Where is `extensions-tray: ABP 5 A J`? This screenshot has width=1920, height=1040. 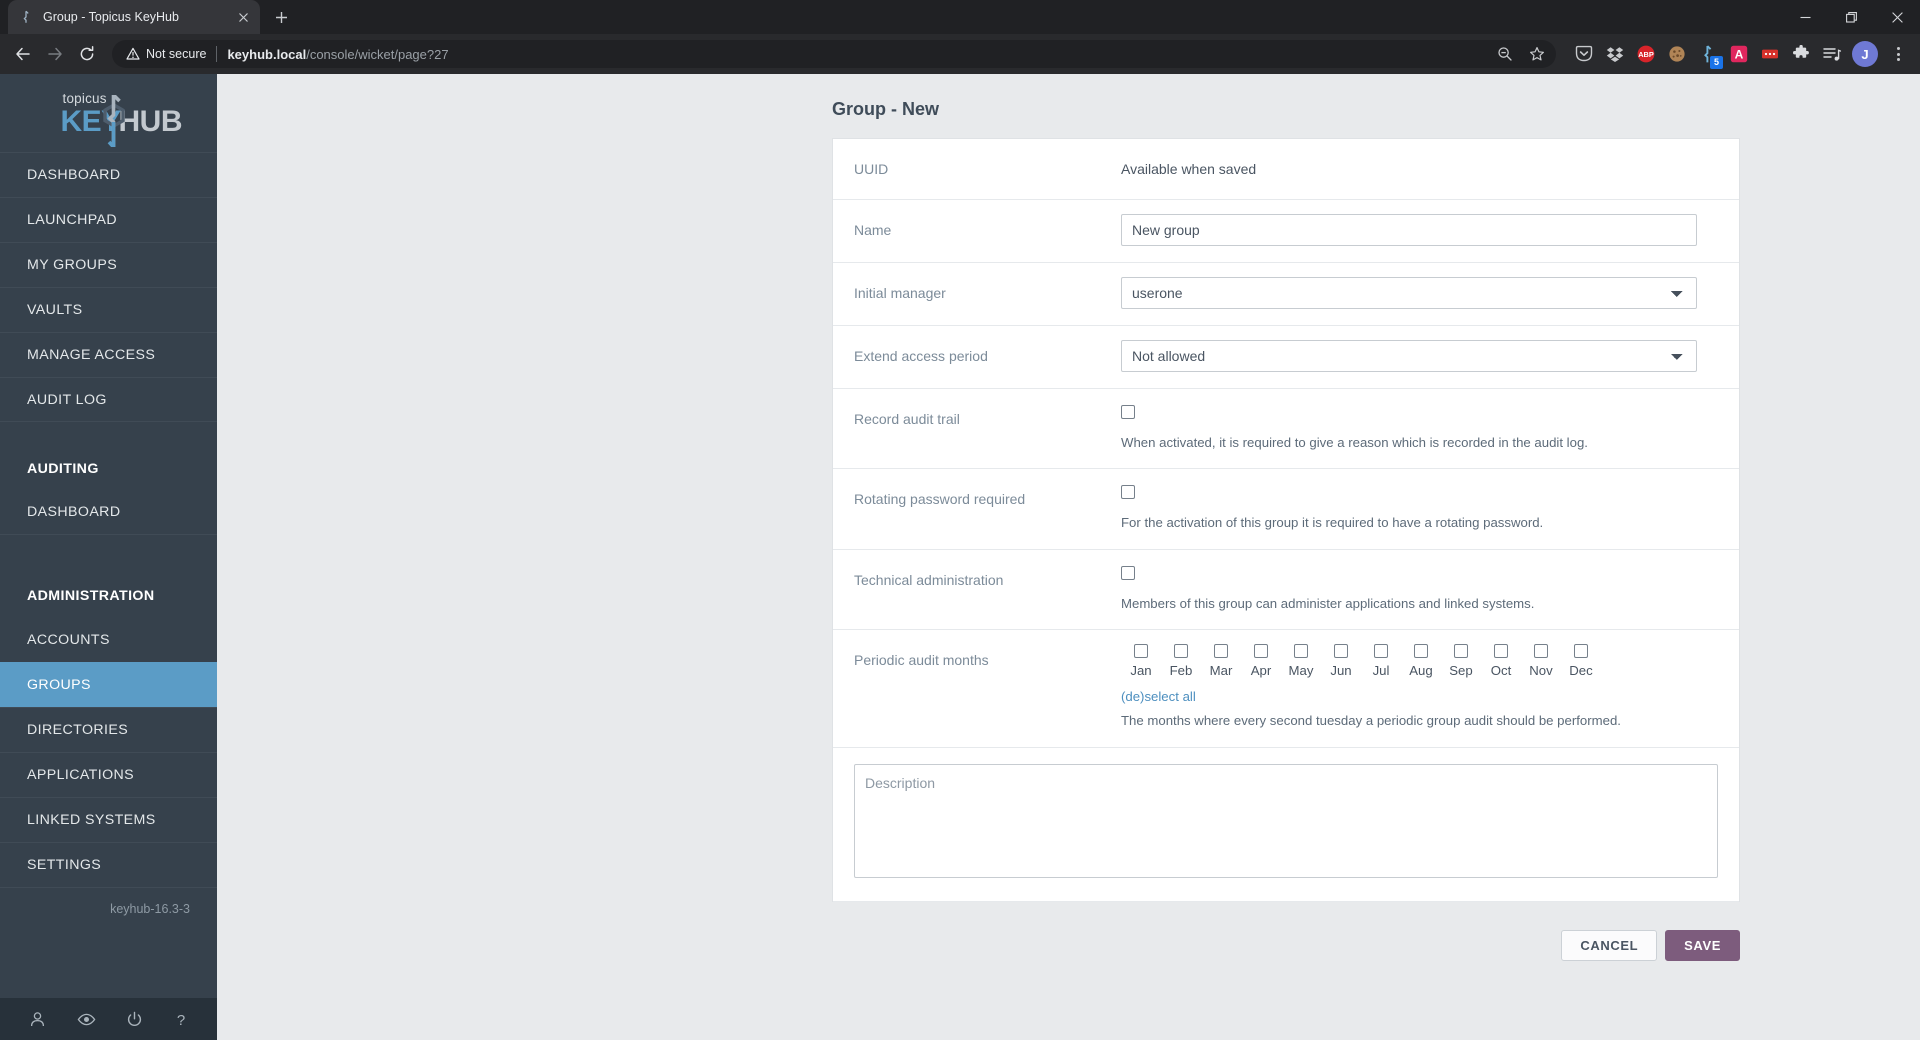 extensions-tray: ABP 5 A J is located at coordinates (1739, 54).